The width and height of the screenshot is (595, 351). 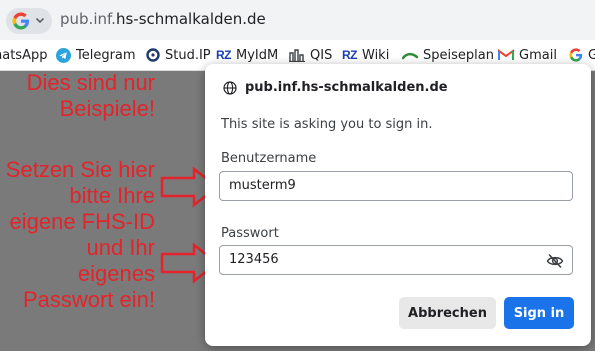 I want to click on username-value: musterm9, so click(x=262, y=185).